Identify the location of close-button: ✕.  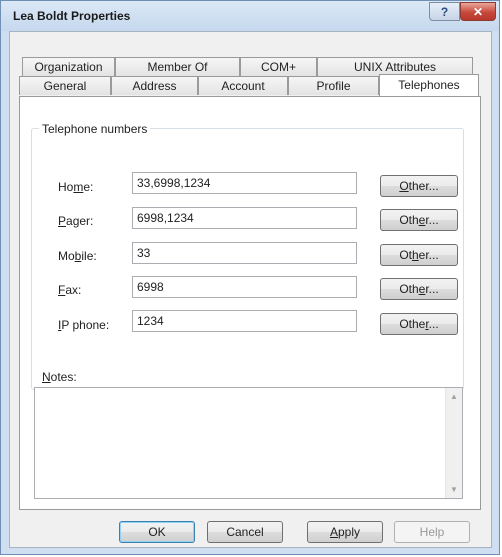
(478, 11).